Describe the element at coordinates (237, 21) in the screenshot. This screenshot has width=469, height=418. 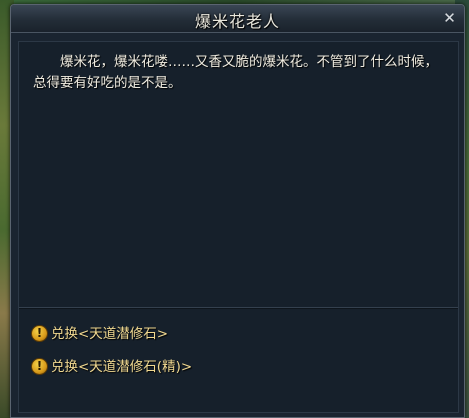
I see `dialog-title: 爆米花老人` at that location.